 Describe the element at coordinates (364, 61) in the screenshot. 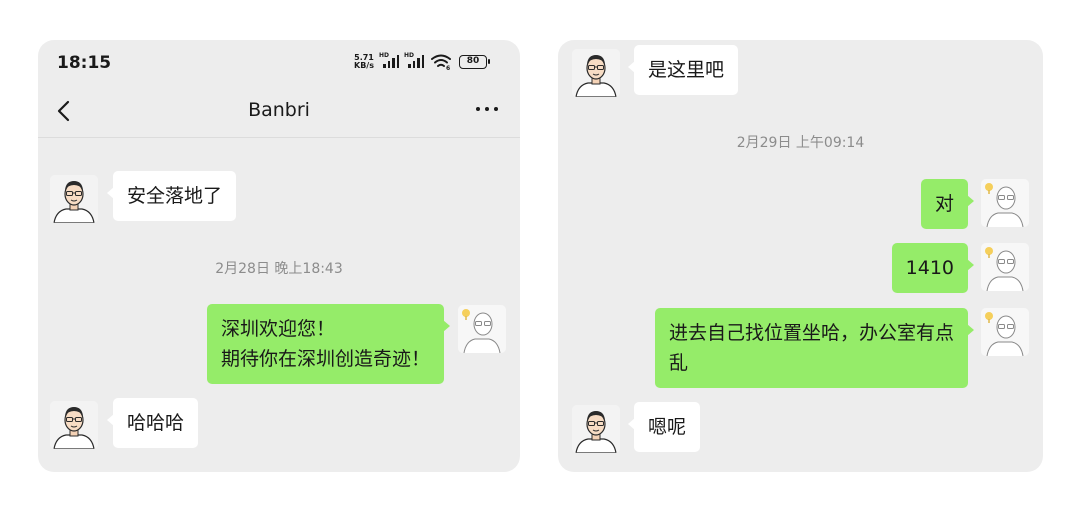

I see `network-speed: 5.71 KB/s` at that location.